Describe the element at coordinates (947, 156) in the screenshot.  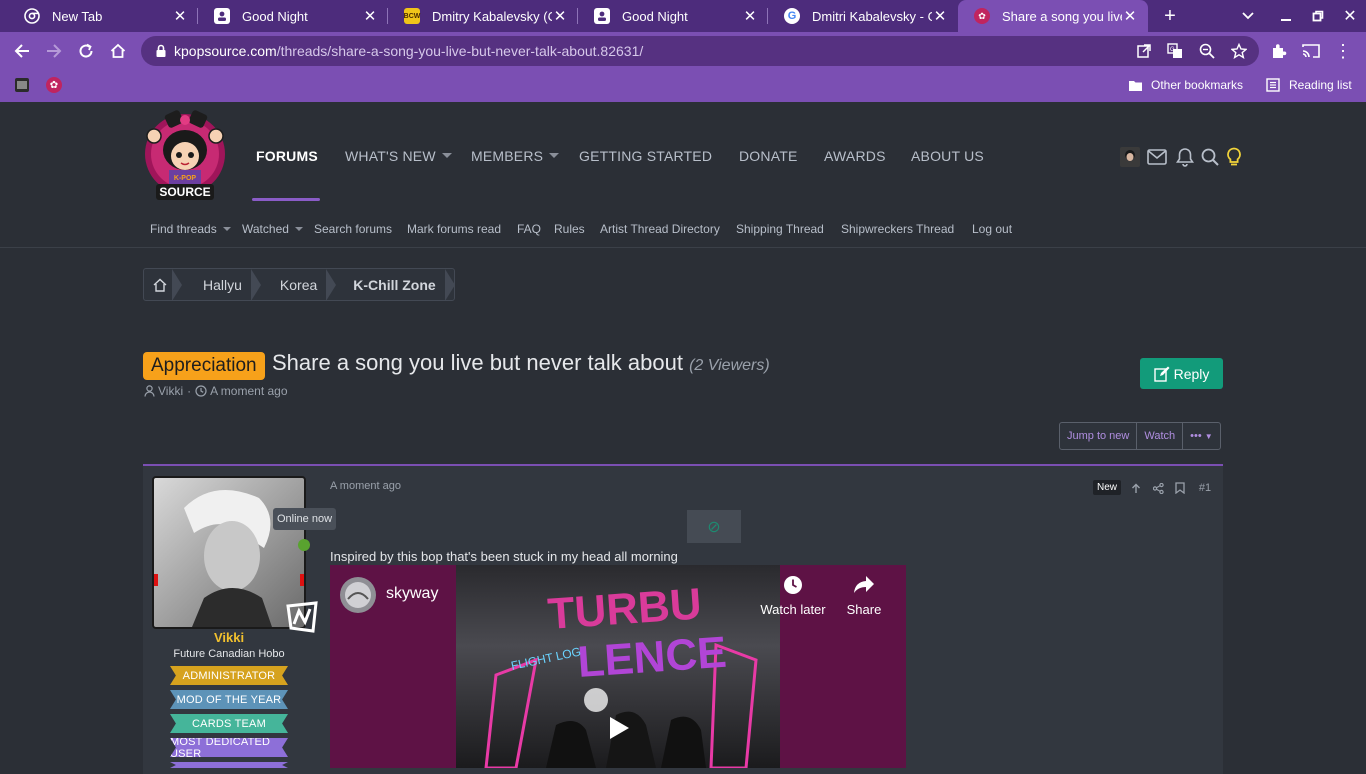
I see `nav-about-us: ABOUT US` at that location.